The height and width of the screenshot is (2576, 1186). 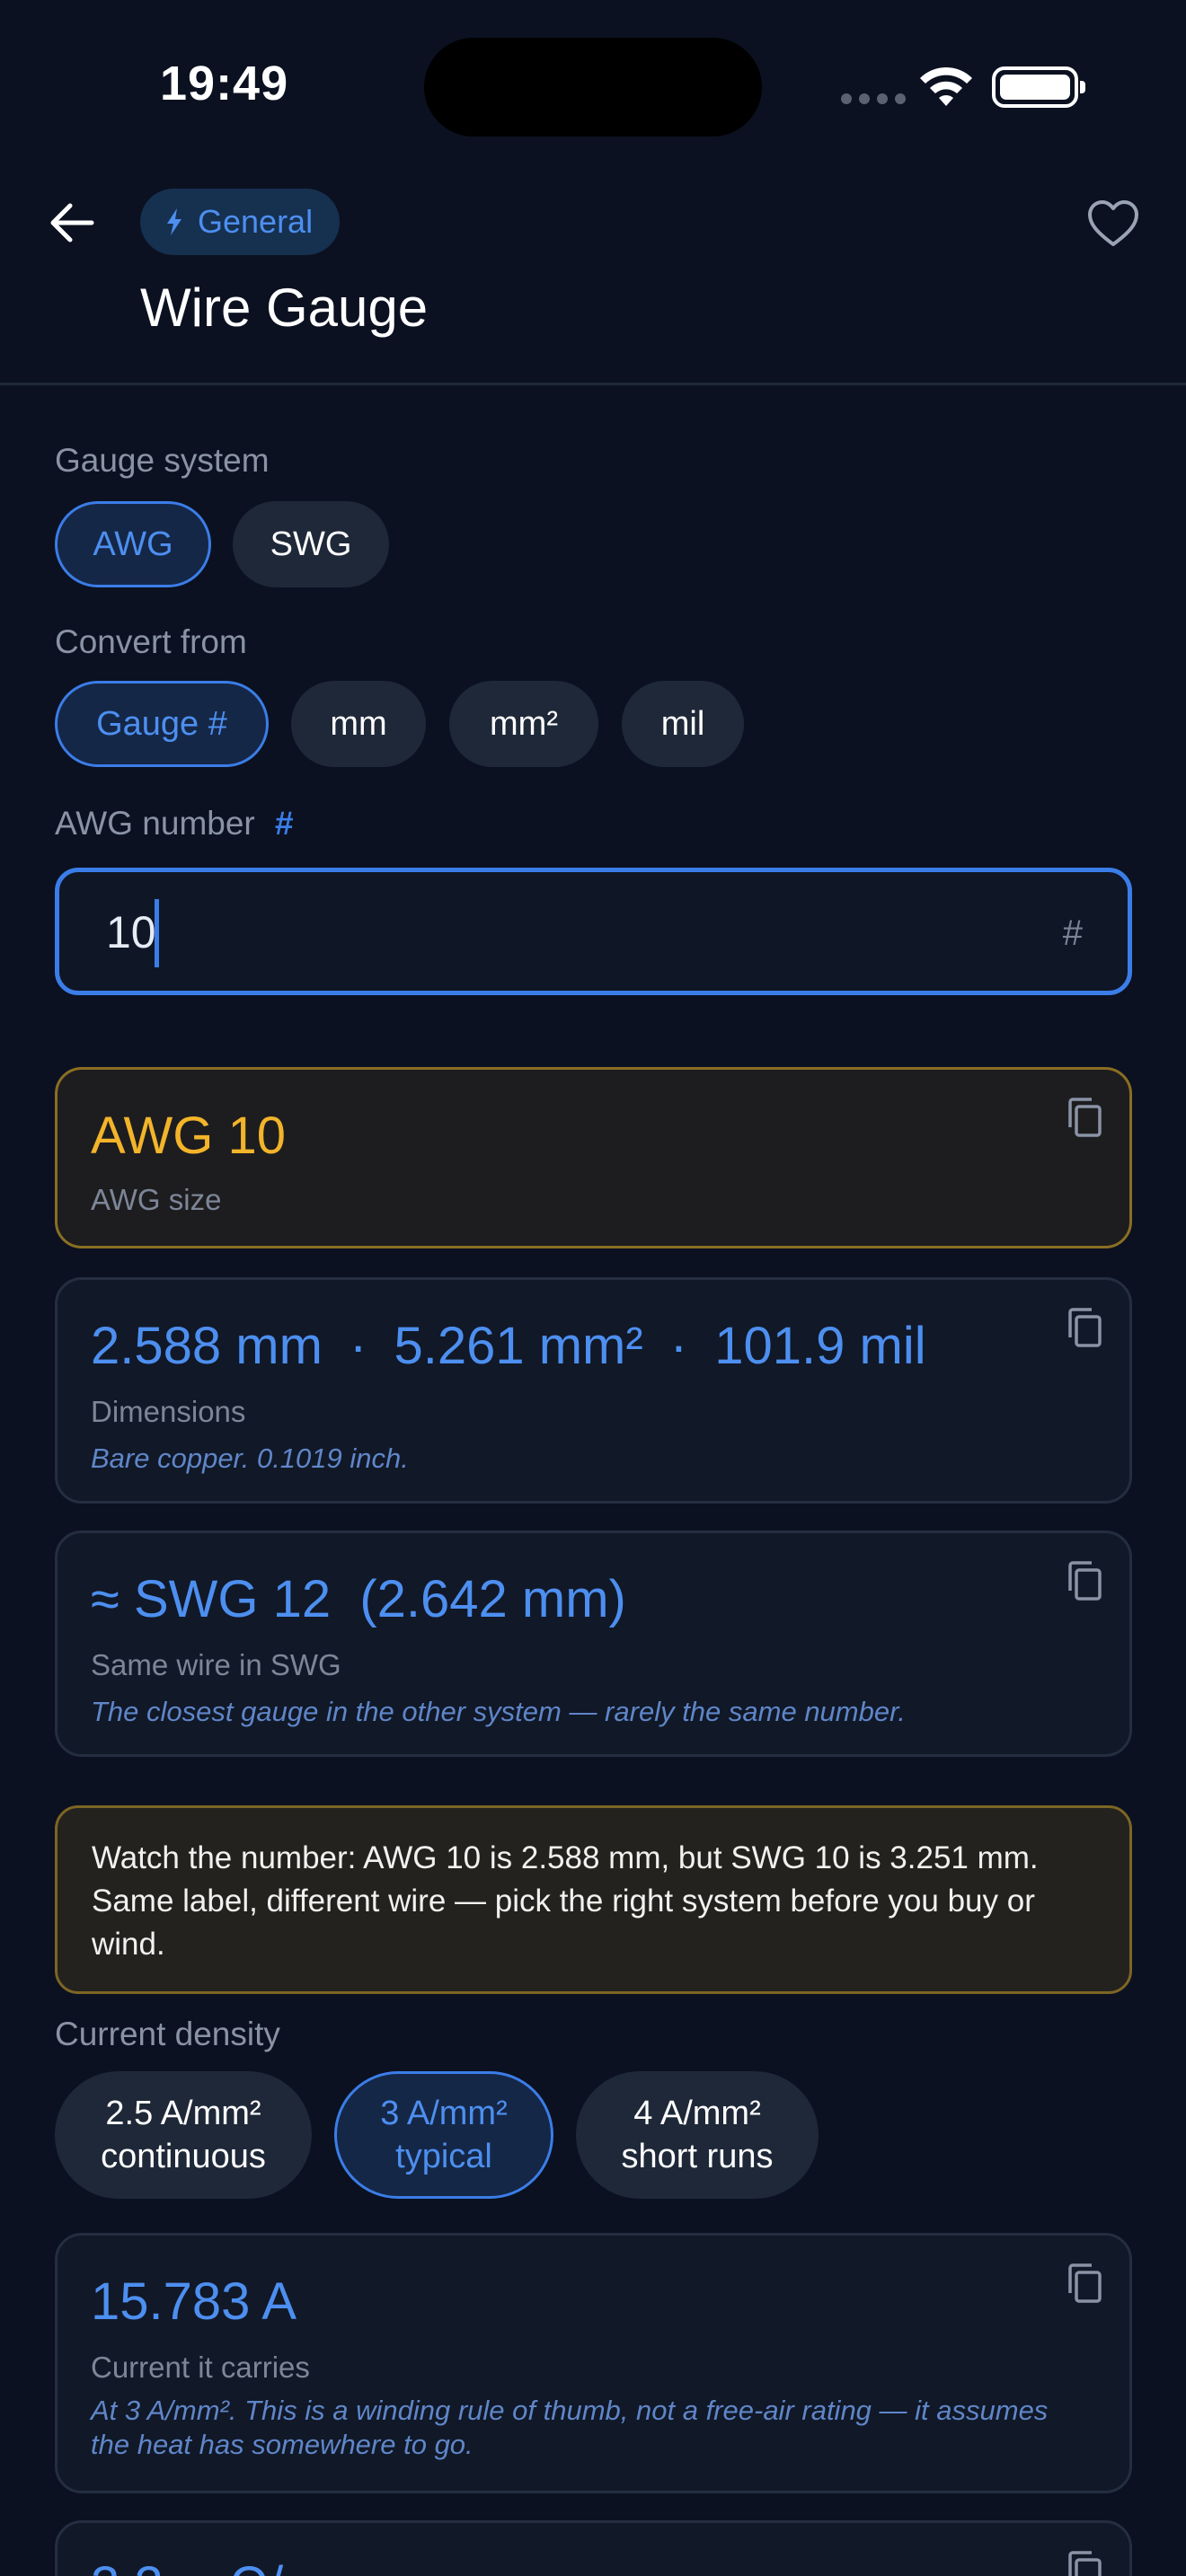 I want to click on wifi-icon, so click(x=946, y=86).